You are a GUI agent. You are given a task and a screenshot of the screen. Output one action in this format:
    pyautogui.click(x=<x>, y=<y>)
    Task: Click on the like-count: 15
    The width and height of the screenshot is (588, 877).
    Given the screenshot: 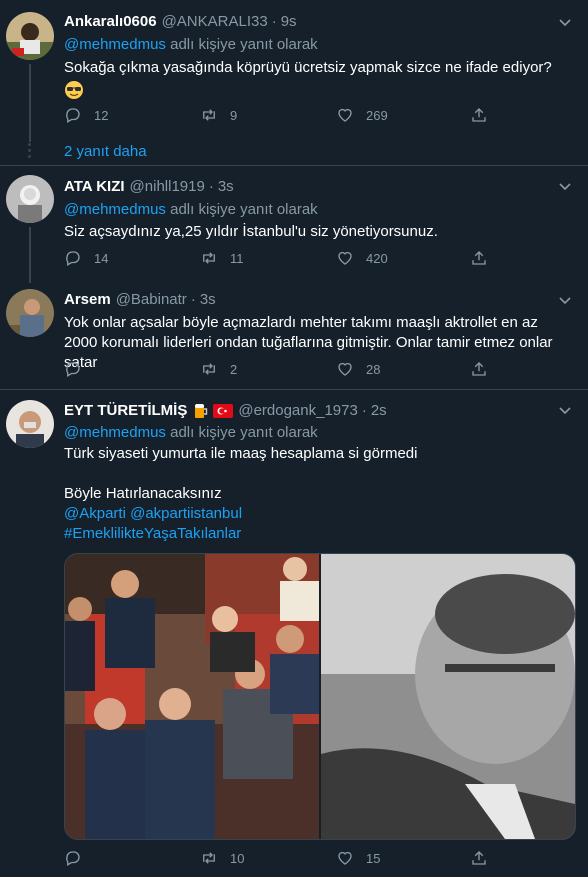 What is the action you would take?
    pyautogui.click(x=373, y=858)
    